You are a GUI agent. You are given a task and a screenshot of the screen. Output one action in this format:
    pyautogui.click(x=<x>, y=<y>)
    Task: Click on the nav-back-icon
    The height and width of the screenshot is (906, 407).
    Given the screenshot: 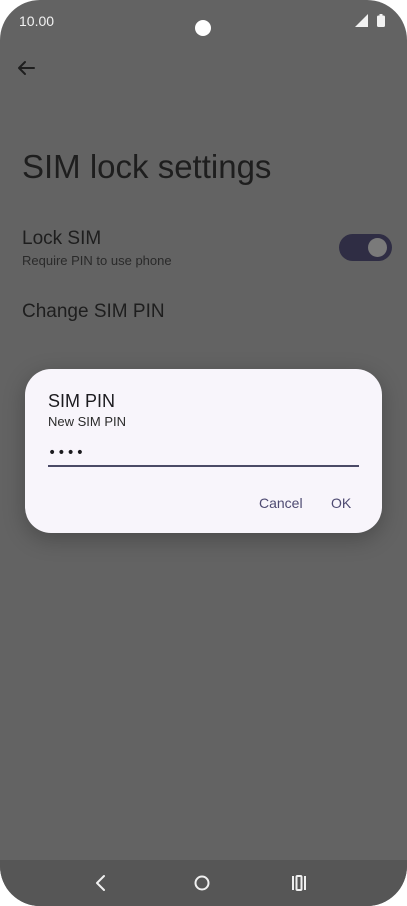 What is the action you would take?
    pyautogui.click(x=101, y=883)
    